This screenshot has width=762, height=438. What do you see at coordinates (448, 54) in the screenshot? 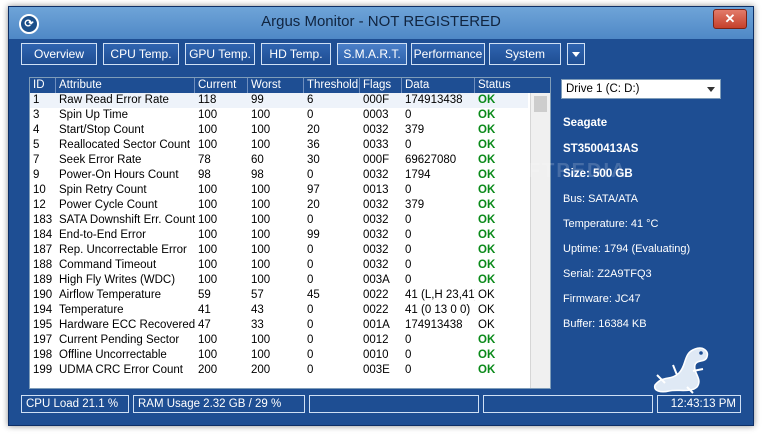
I see `tab-performance: Performance` at bounding box center [448, 54].